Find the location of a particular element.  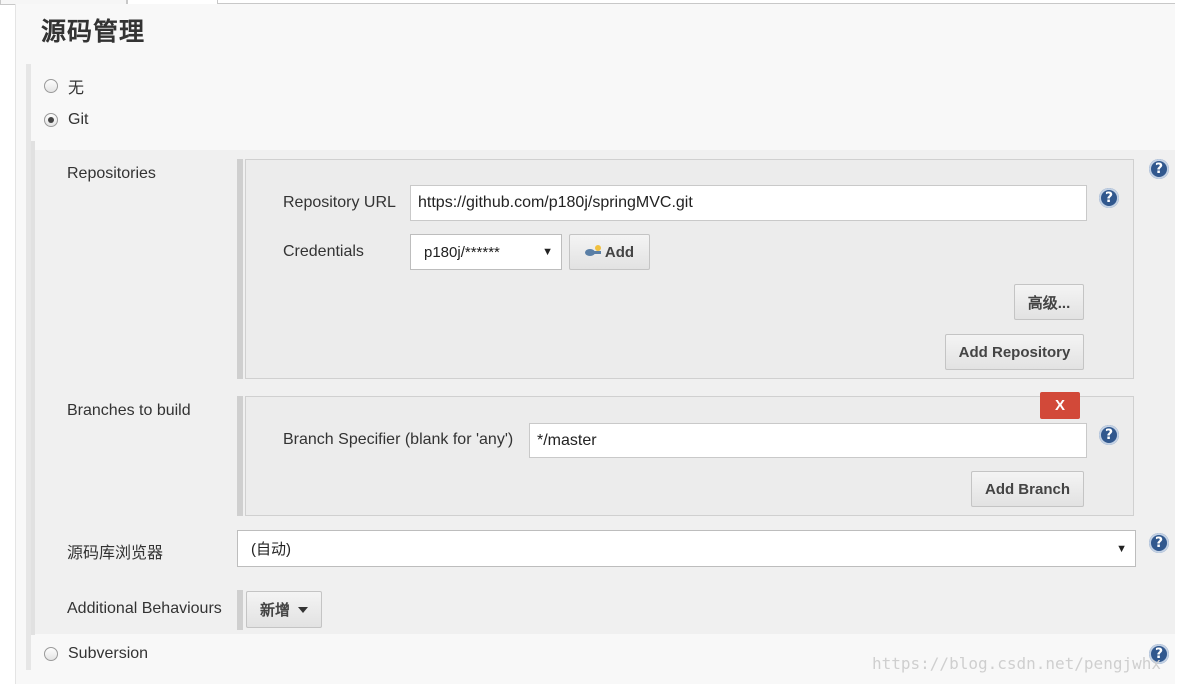

behaviours-box-bar is located at coordinates (240, 610).